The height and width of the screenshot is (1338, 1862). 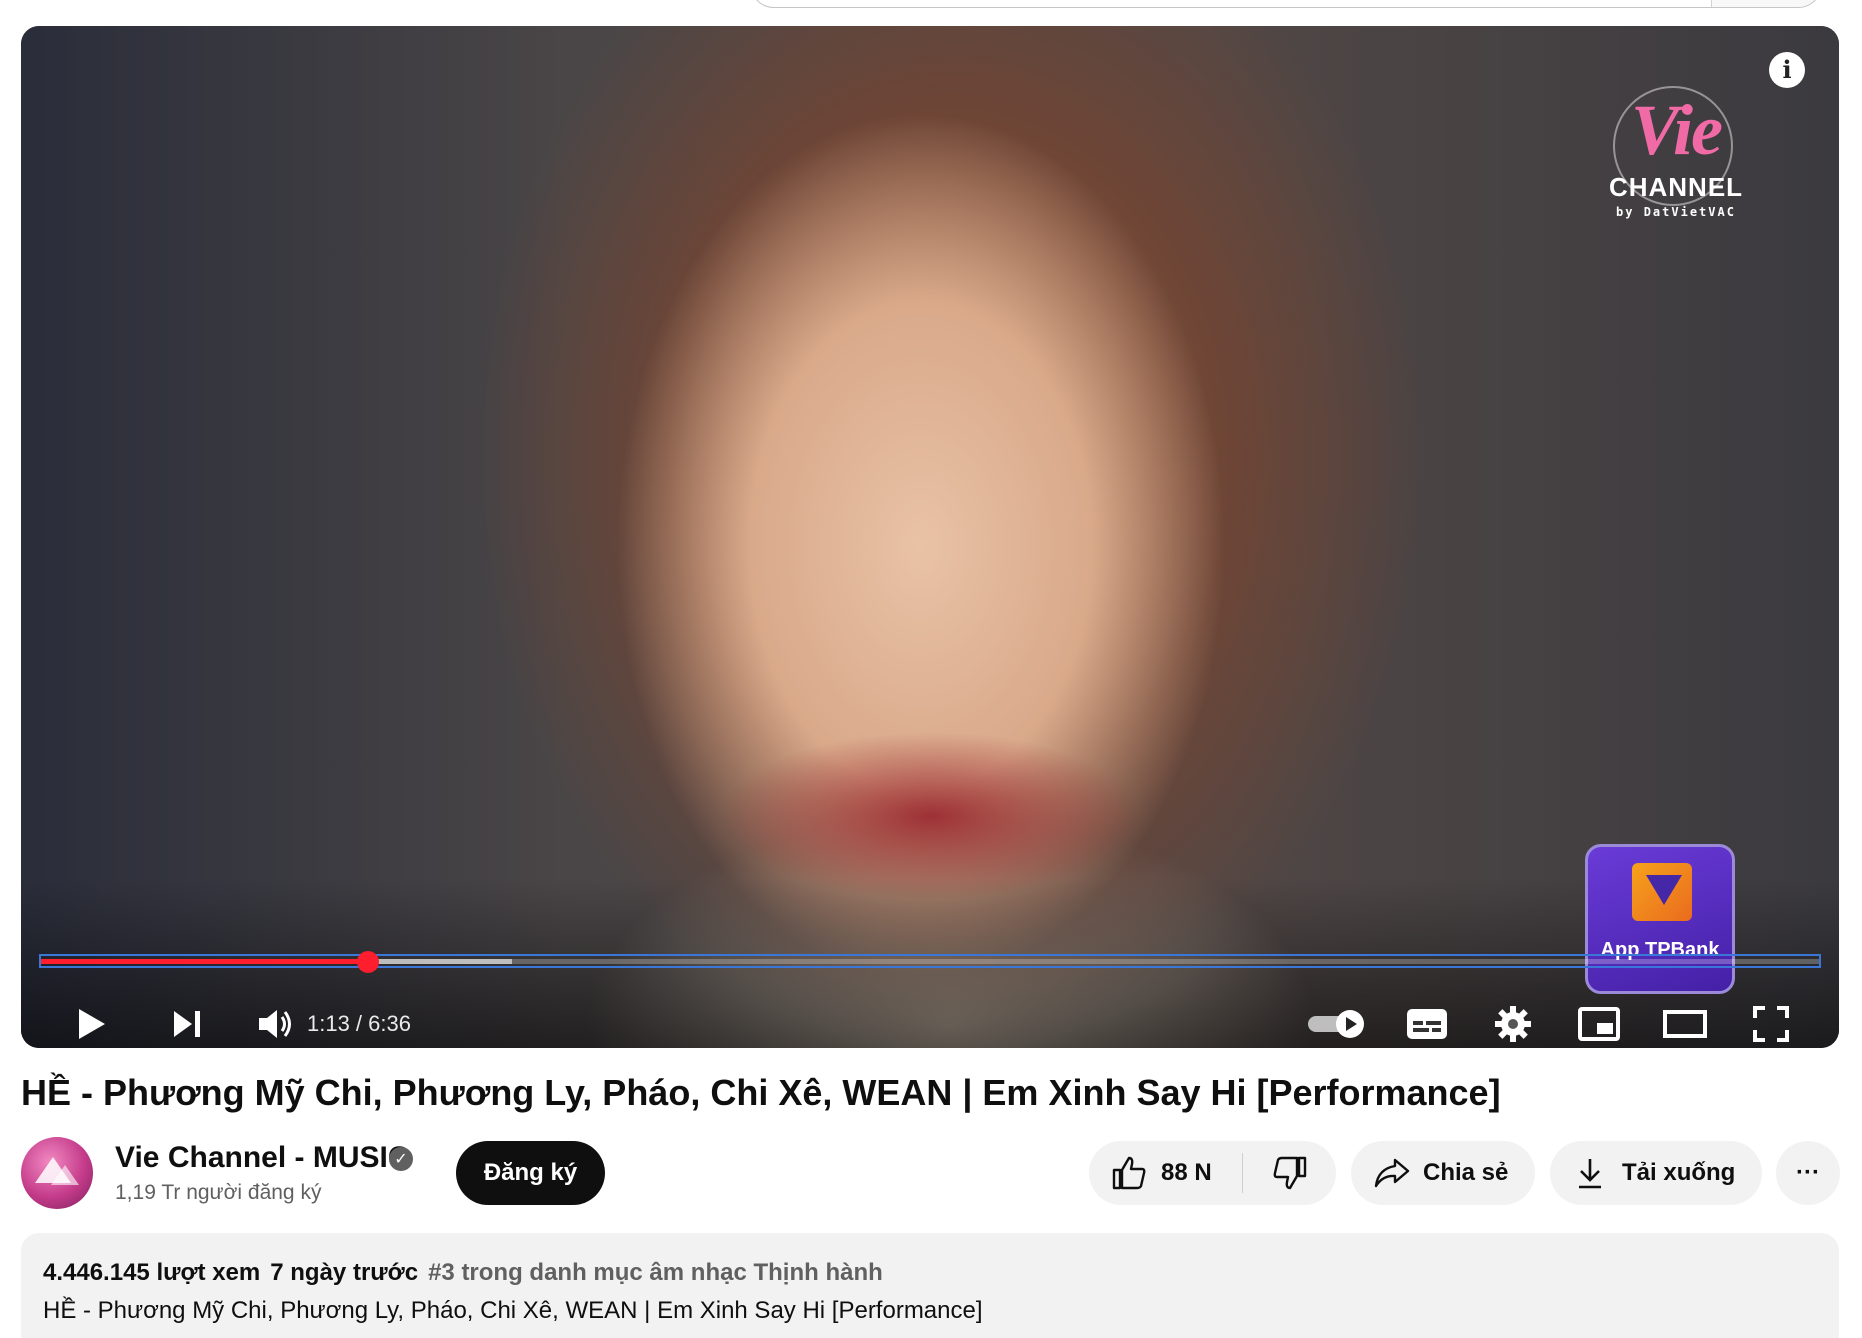 I want to click on dislike-button, so click(x=1289, y=1173).